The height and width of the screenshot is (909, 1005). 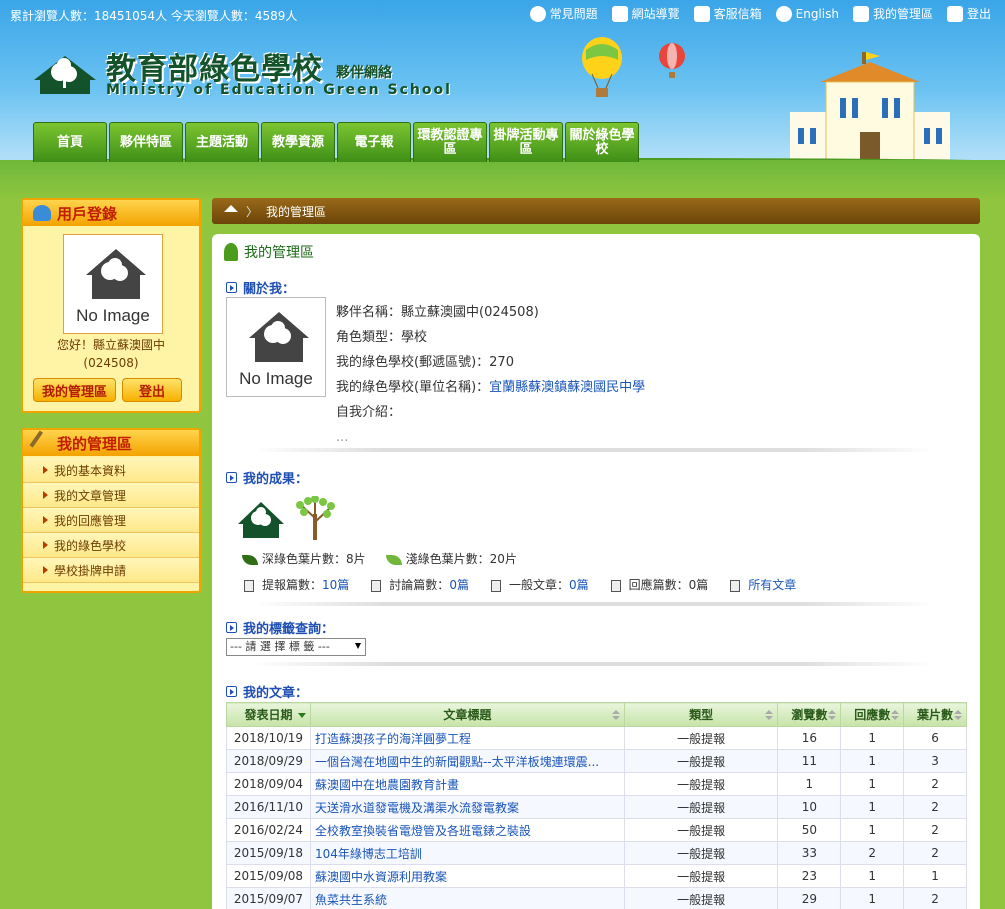 I want to click on menu-item-articles: 我的文章管理, so click(x=111, y=495).